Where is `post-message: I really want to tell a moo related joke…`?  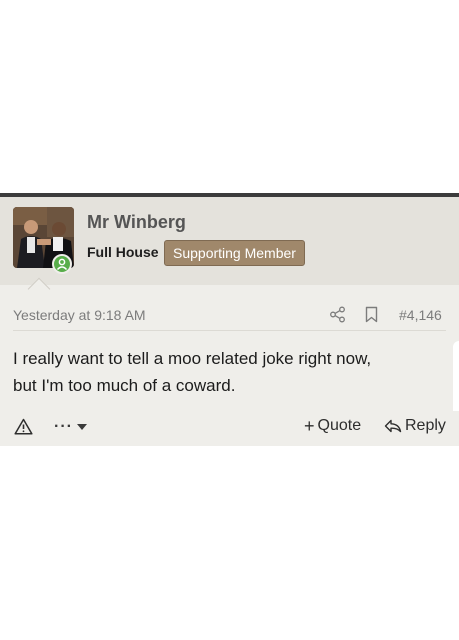
post-message: I really want to tell a moo related joke… is located at coordinates (223, 372).